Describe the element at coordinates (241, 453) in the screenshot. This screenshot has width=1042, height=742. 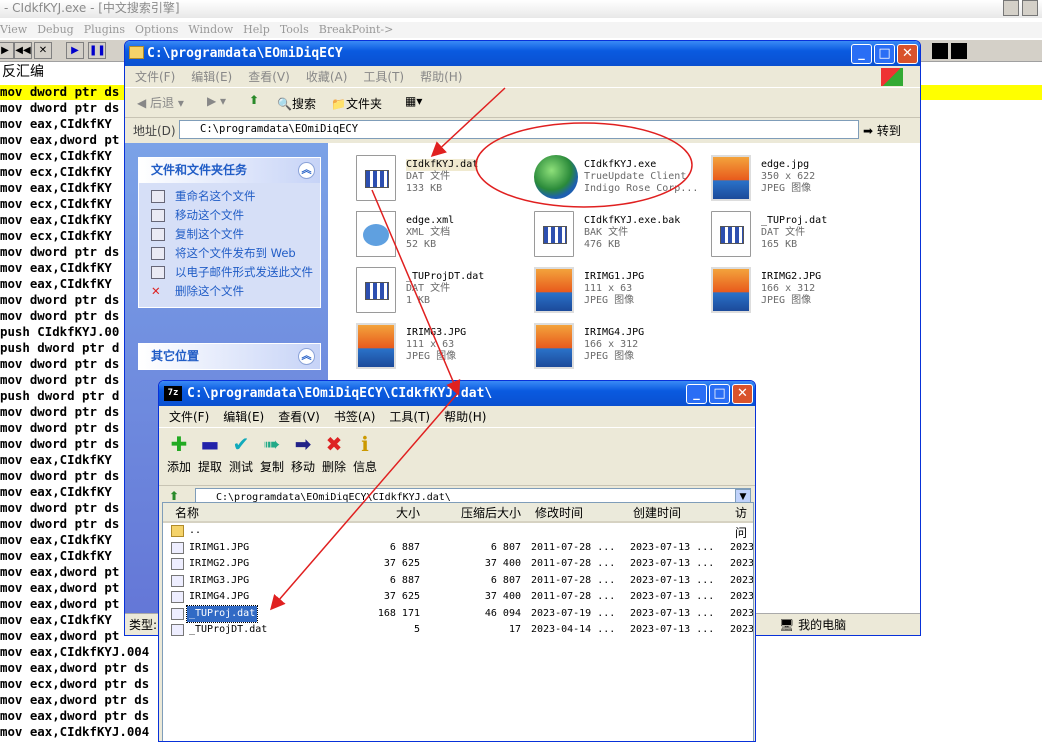
I see `toolbar-test-button: ✔ 测试` at that location.